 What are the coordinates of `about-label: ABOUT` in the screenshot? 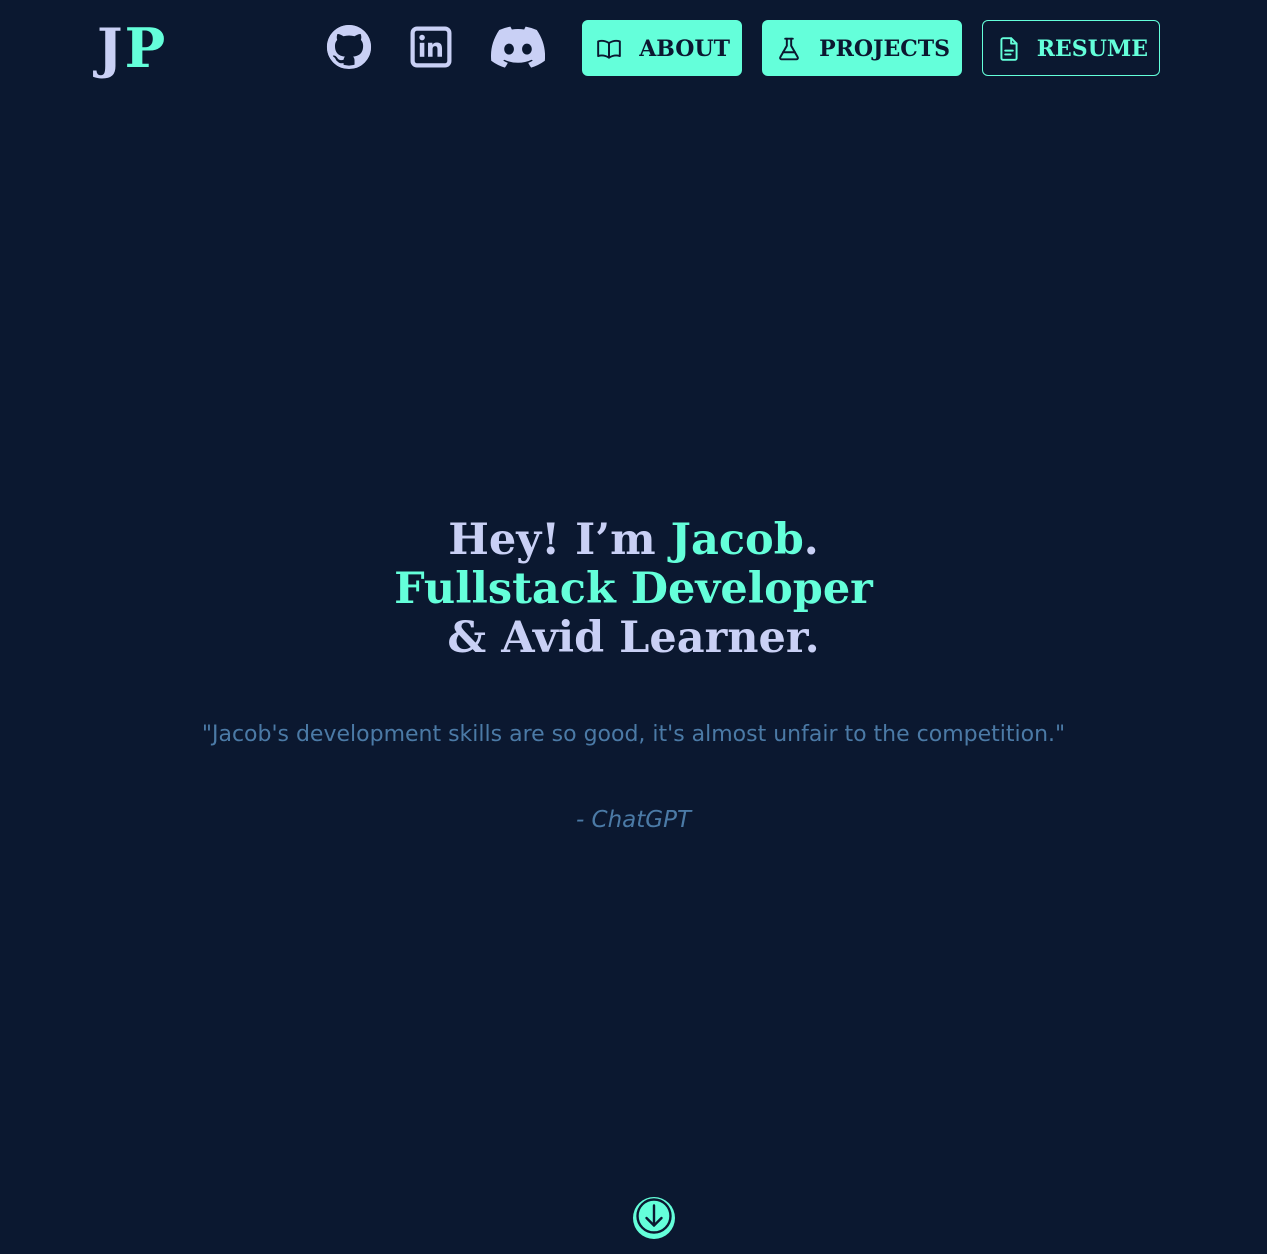 It's located at (684, 49).